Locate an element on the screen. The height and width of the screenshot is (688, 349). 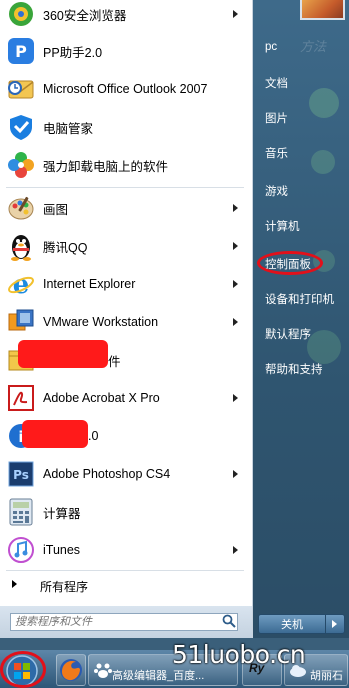
search-input is located at coordinates (124, 622).